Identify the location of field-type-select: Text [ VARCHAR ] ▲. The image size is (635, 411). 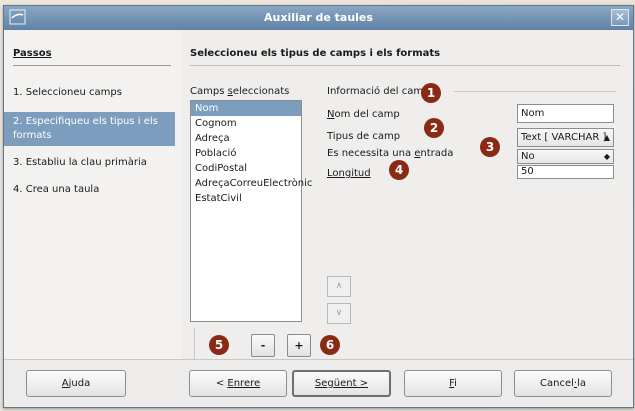
(565, 137).